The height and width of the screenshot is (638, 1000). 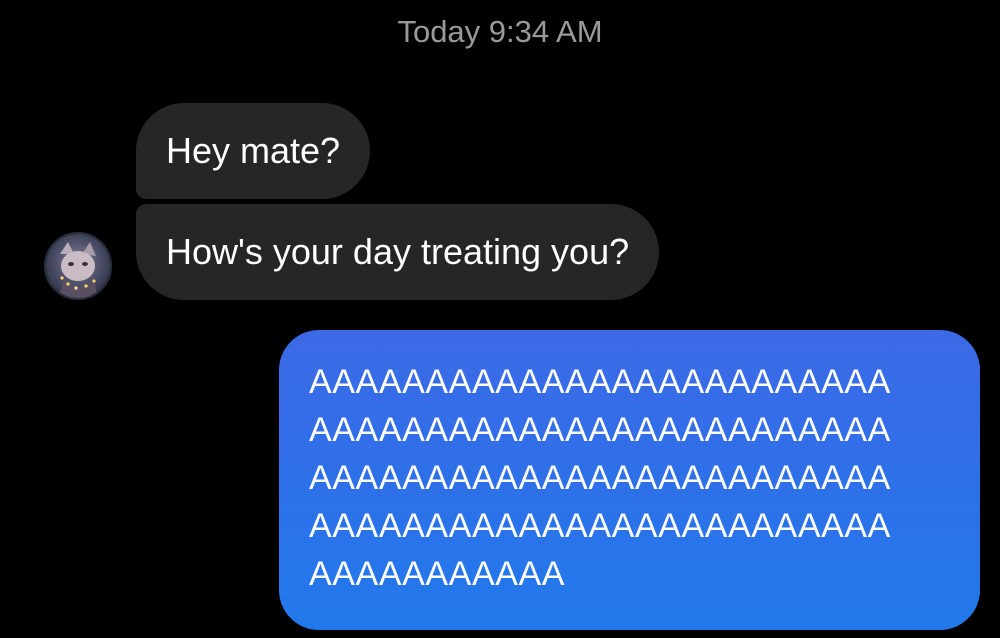 What do you see at coordinates (500, 31) in the screenshot?
I see `message-timestamp: Today 9:34 AM` at bounding box center [500, 31].